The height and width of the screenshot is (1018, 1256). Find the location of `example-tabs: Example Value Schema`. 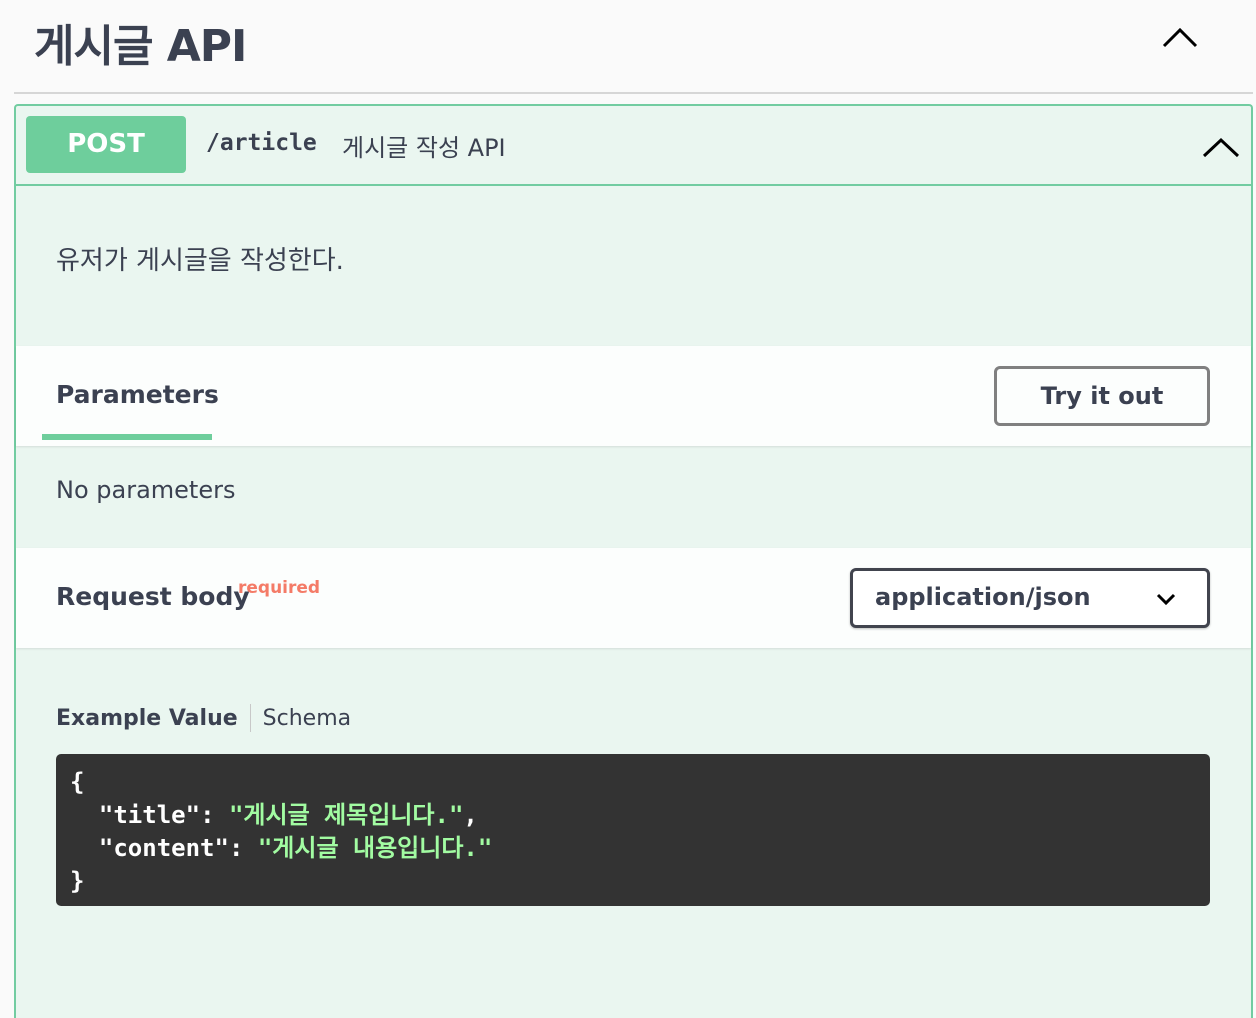

example-tabs: Example Value Schema is located at coordinates (203, 718).